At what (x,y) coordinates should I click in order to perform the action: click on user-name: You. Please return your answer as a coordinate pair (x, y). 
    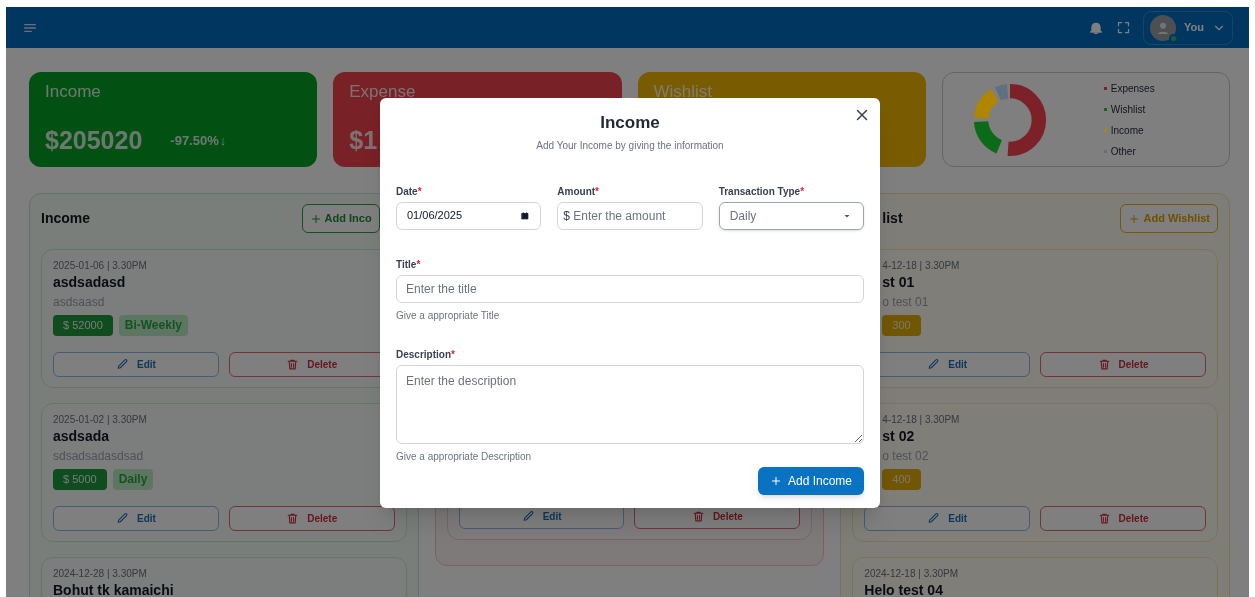
    Looking at the image, I should click on (1194, 28).